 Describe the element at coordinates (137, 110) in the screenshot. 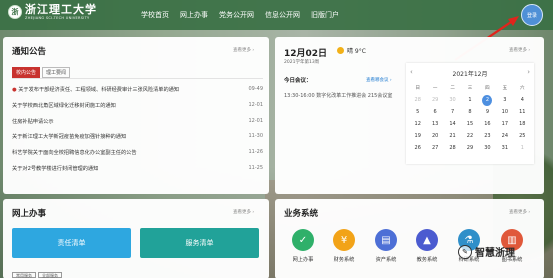

I see `list-item: 关于学校西北角区域绿化迁移封闭施工的通知 12-01` at that location.